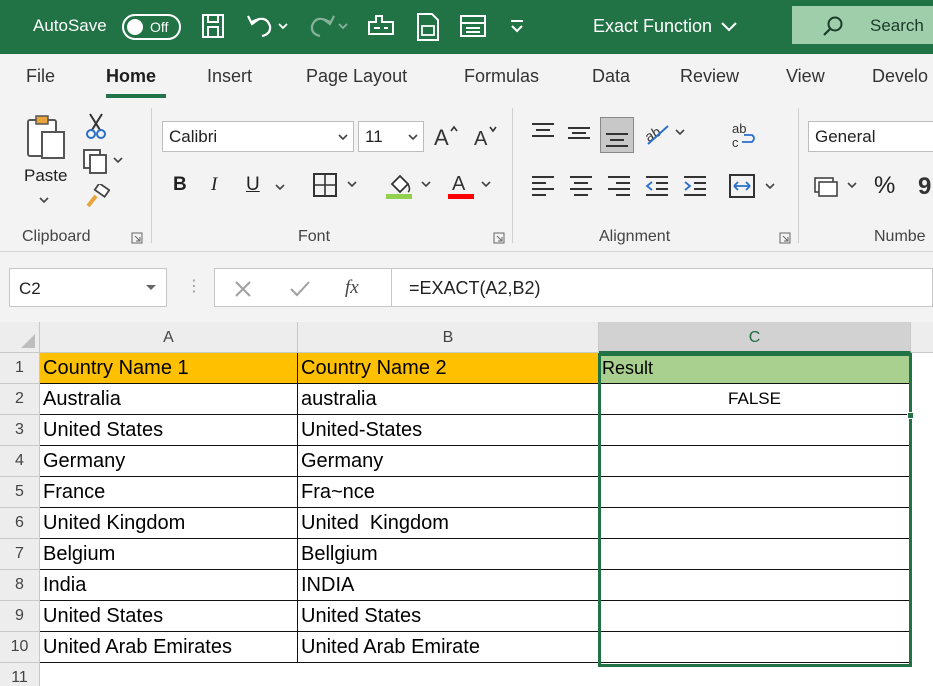  I want to click on touch-mode-icon, so click(381, 27).